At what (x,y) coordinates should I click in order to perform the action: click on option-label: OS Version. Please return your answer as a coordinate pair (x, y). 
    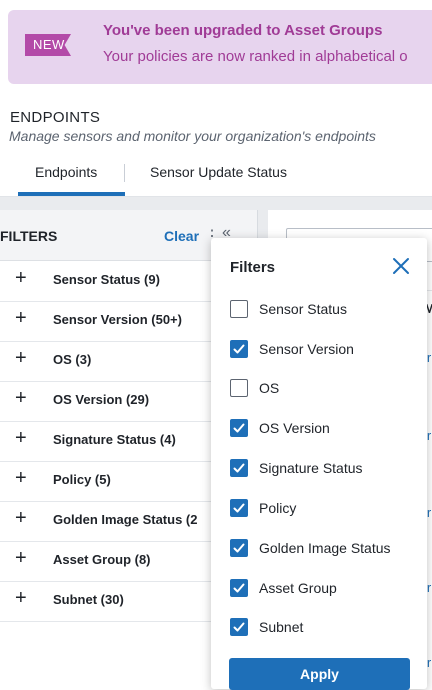
    Looking at the image, I should click on (294, 428).